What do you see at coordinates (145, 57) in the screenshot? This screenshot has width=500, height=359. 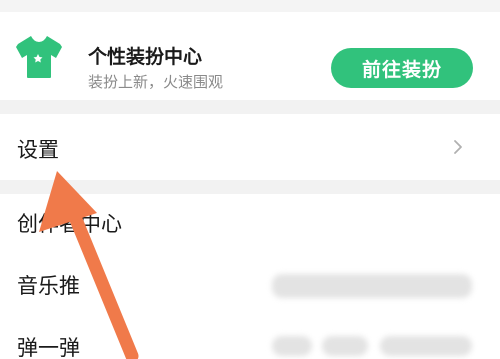 I see `dressup-center-title: 个性装扮中心` at bounding box center [145, 57].